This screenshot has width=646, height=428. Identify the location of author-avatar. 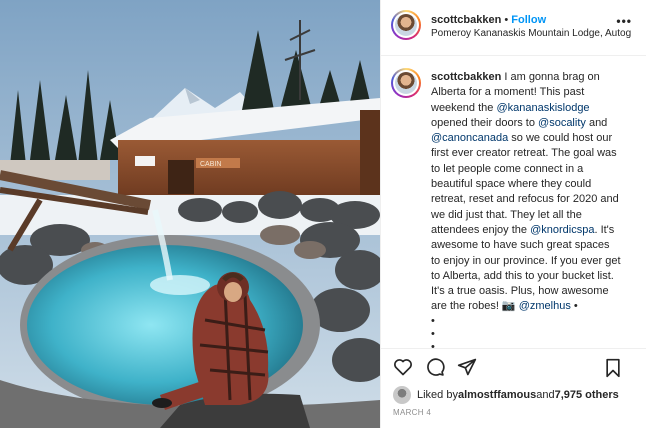
(406, 25).